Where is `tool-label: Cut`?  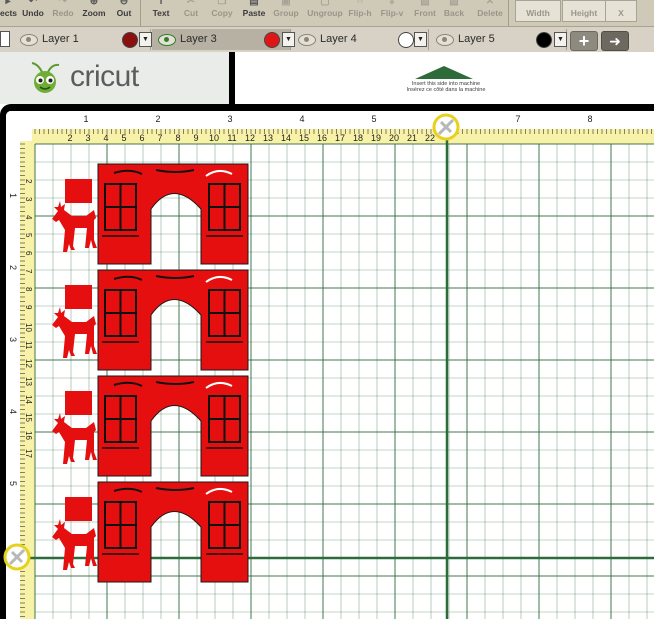
tool-label: Cut is located at coordinates (191, 13).